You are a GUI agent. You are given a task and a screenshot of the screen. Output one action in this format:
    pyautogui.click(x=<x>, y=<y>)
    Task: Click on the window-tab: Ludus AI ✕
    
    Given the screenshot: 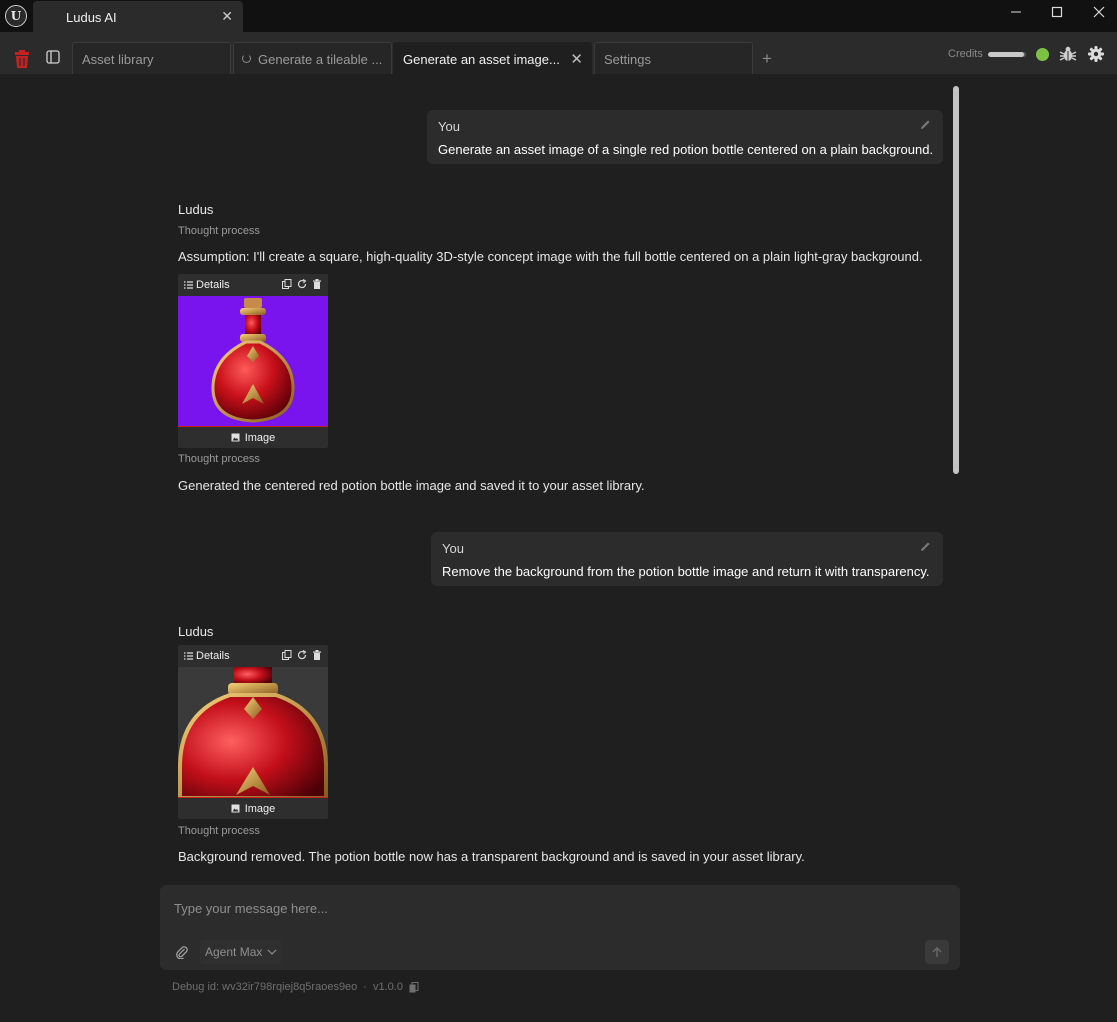 What is the action you would take?
    pyautogui.click(x=138, y=16)
    